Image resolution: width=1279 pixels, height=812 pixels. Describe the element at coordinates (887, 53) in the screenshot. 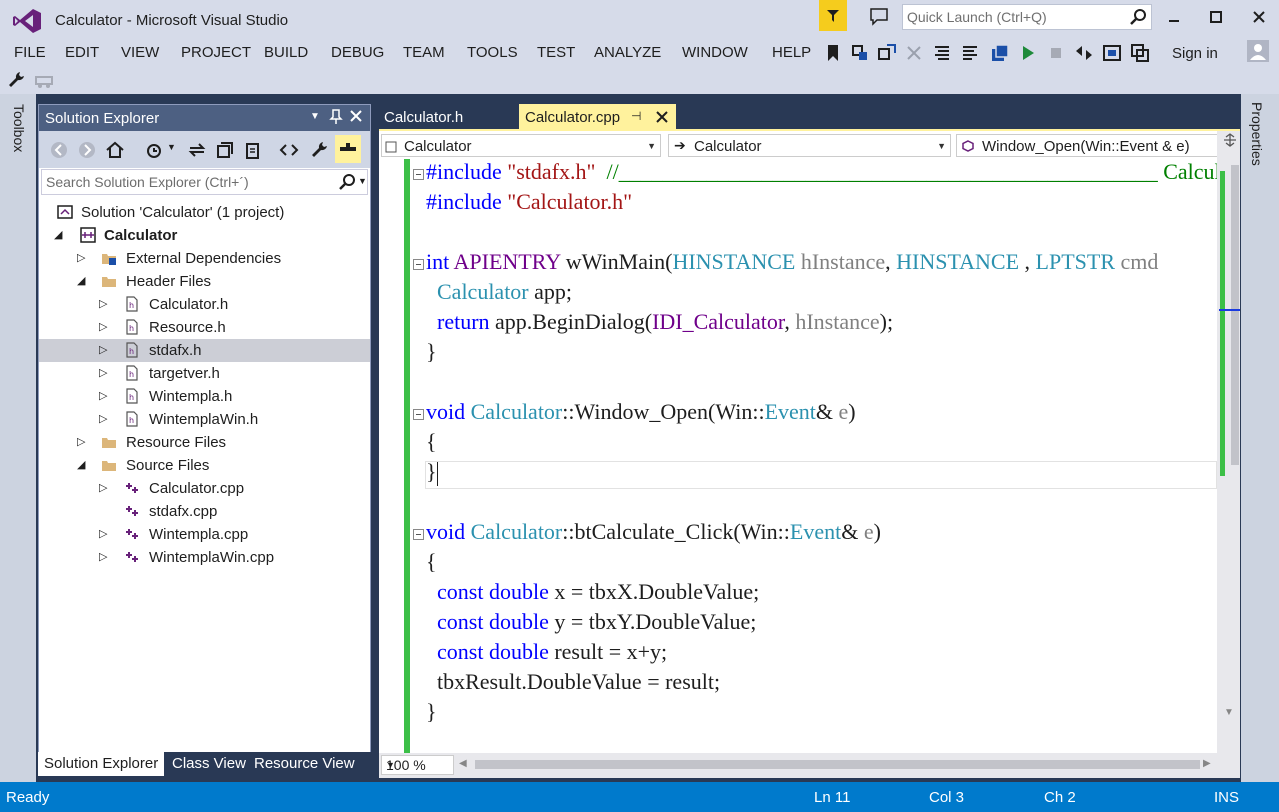

I see `switch-window-icon` at that location.